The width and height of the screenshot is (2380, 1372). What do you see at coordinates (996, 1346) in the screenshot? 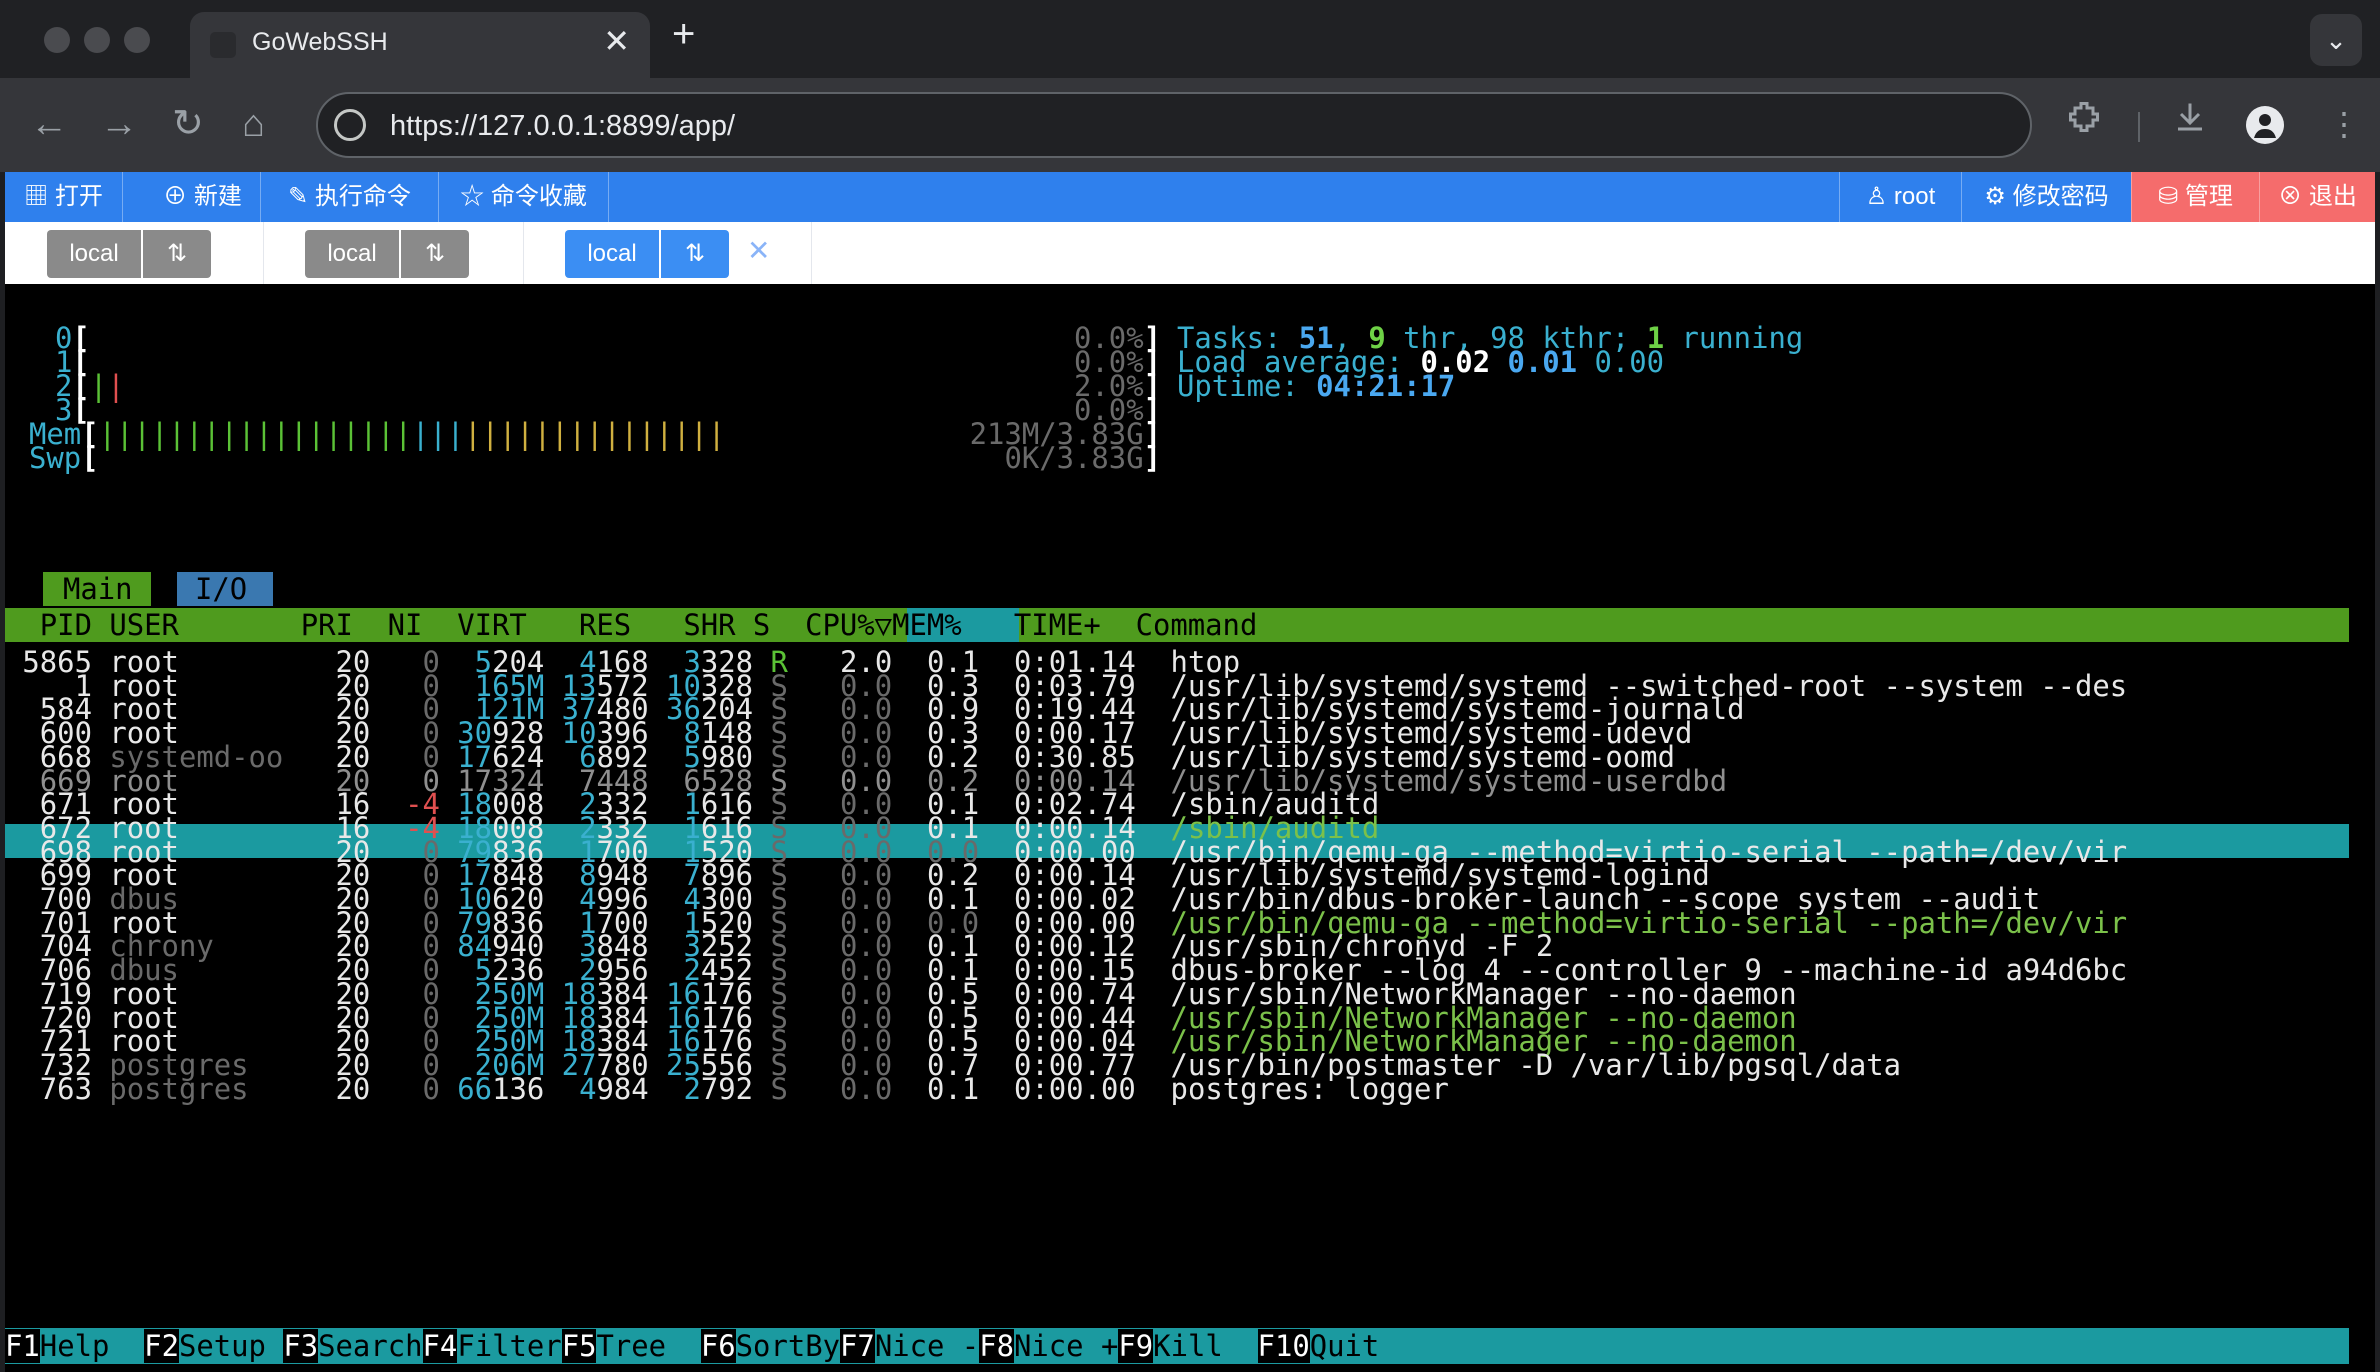
I see `function-key: F8` at bounding box center [996, 1346].